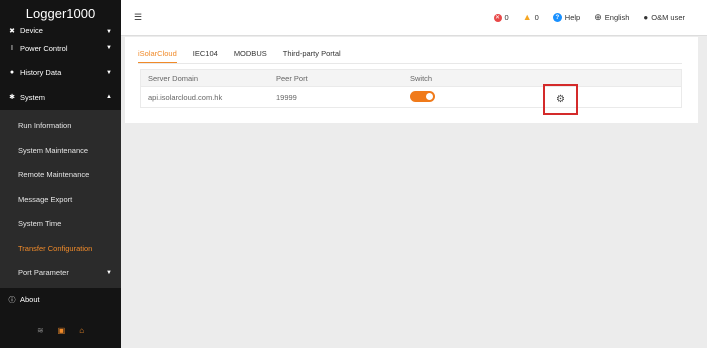 Image resolution: width=707 pixels, height=348 pixels. What do you see at coordinates (12, 31) in the screenshot?
I see `device-icon: ✖` at bounding box center [12, 31].